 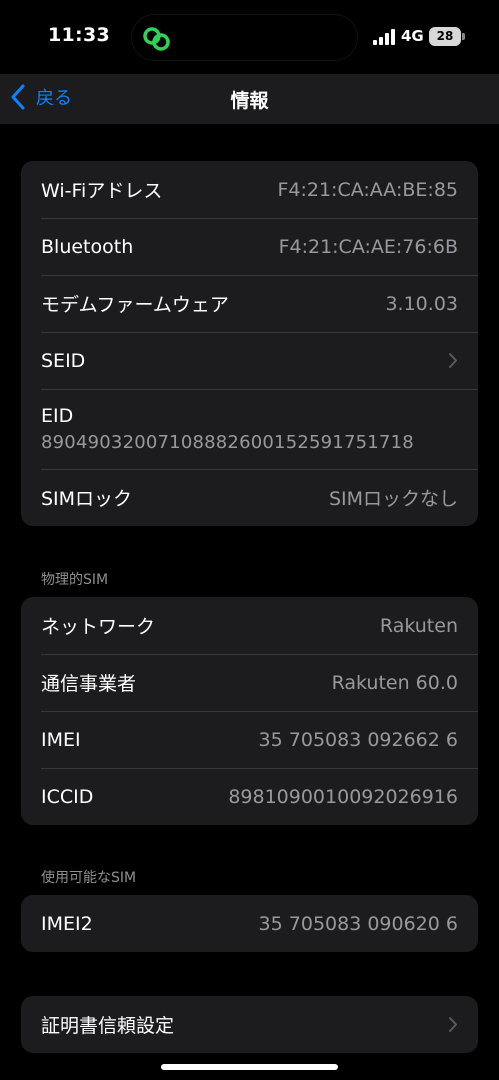 I want to click on row-wifi-address: Wi-Fiアドレス F4:21:CA:AA:BE:85, so click(x=249, y=189).